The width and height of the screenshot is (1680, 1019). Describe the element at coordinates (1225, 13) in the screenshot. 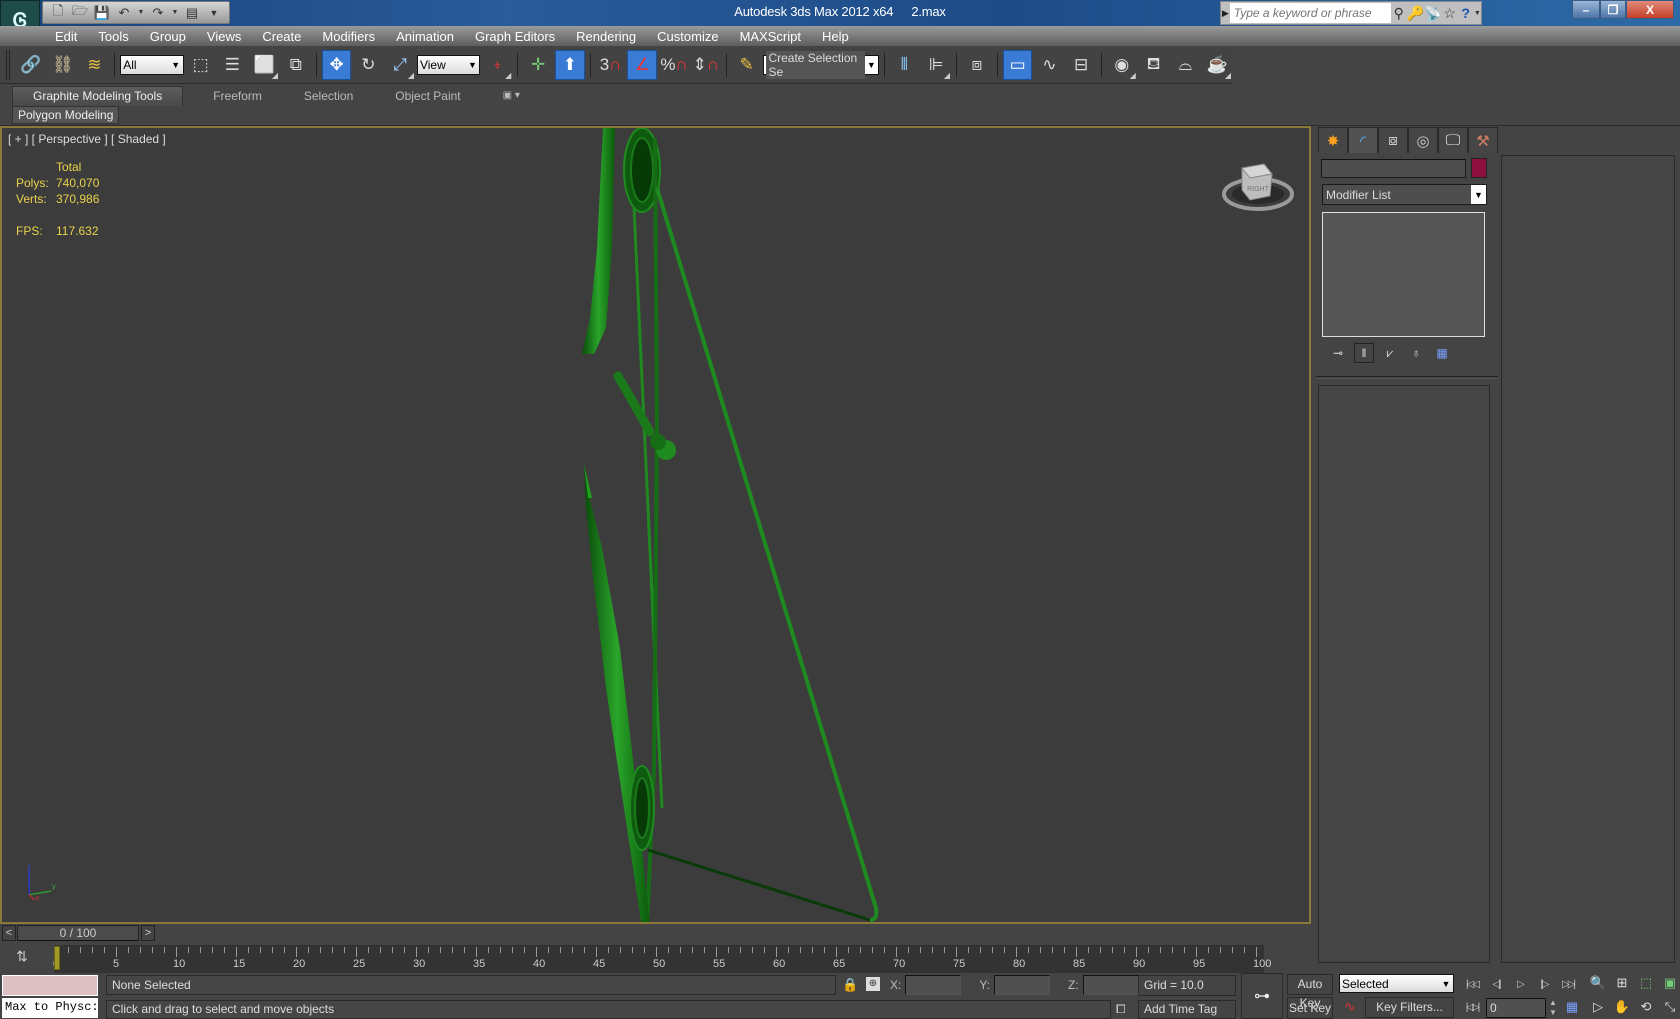

I see `search-expand-icon: ▶` at that location.